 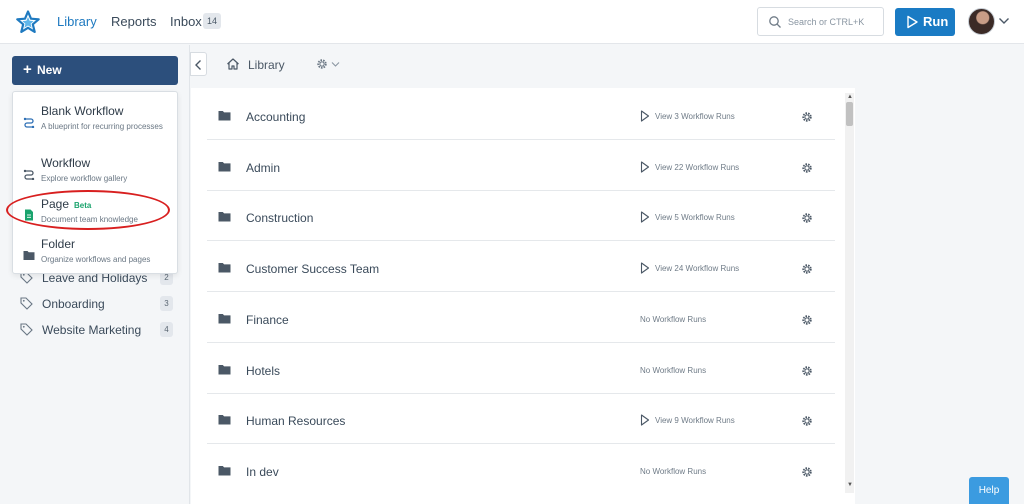 I want to click on folder-row-human-resources: Human Resources View 9 Workflow Runs, so click(x=521, y=419).